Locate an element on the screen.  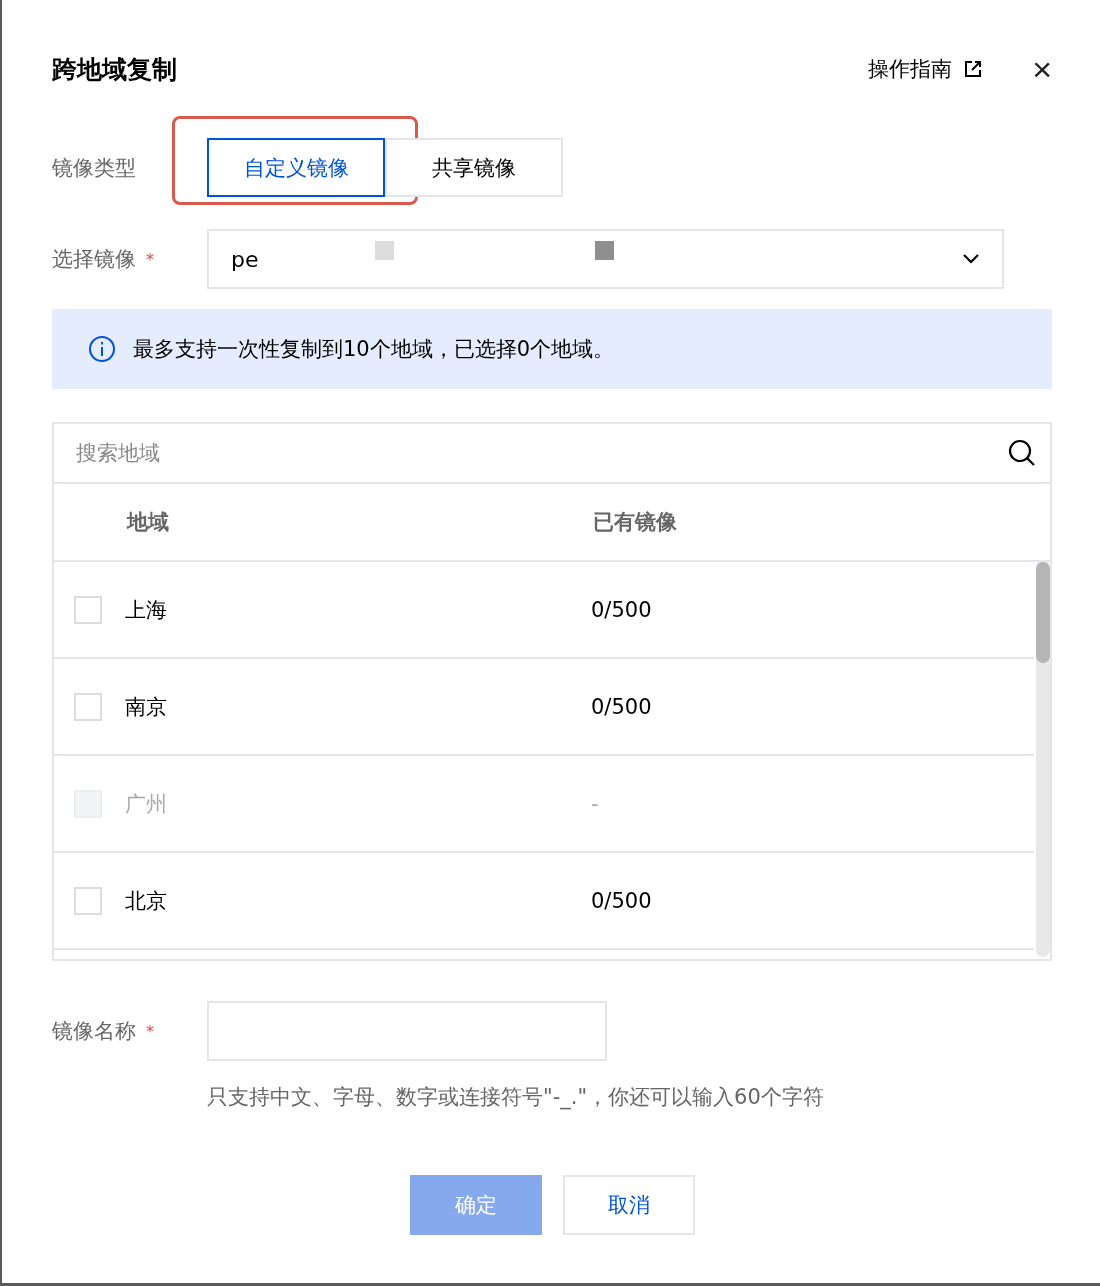
field-label: 选择镜像 is located at coordinates (94, 259).